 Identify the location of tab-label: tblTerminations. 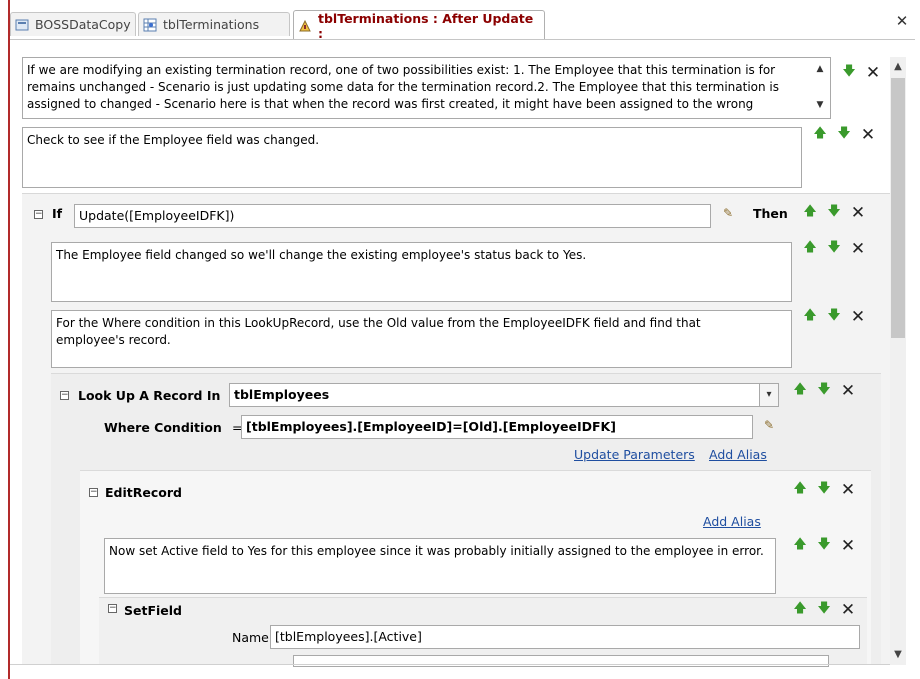
(211, 24).